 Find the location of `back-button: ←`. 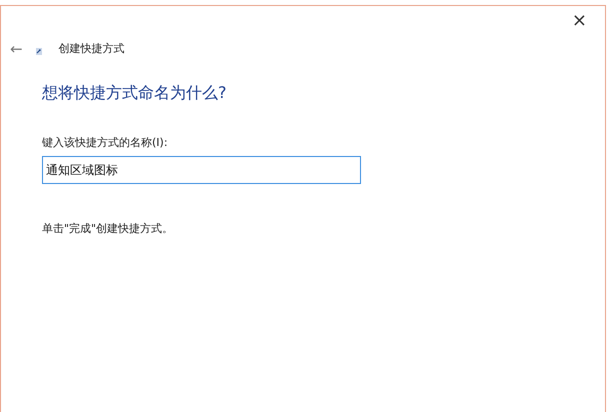

back-button: ← is located at coordinates (16, 49).